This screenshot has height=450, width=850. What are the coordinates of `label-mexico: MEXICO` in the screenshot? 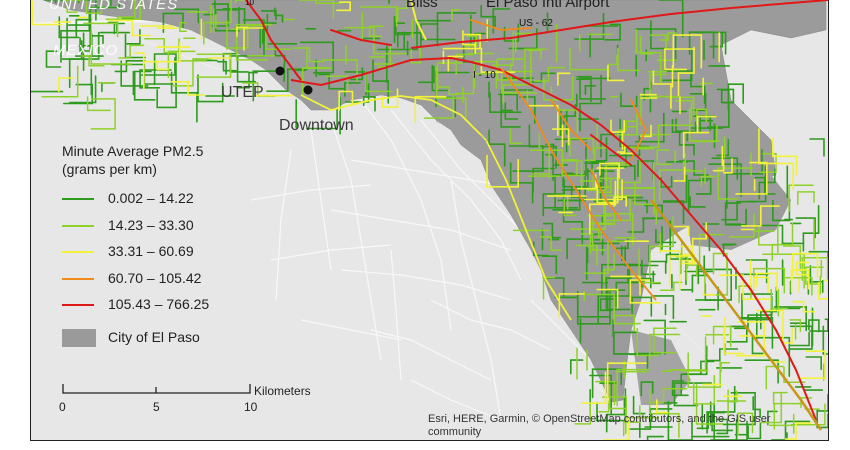 It's located at (86, 50).